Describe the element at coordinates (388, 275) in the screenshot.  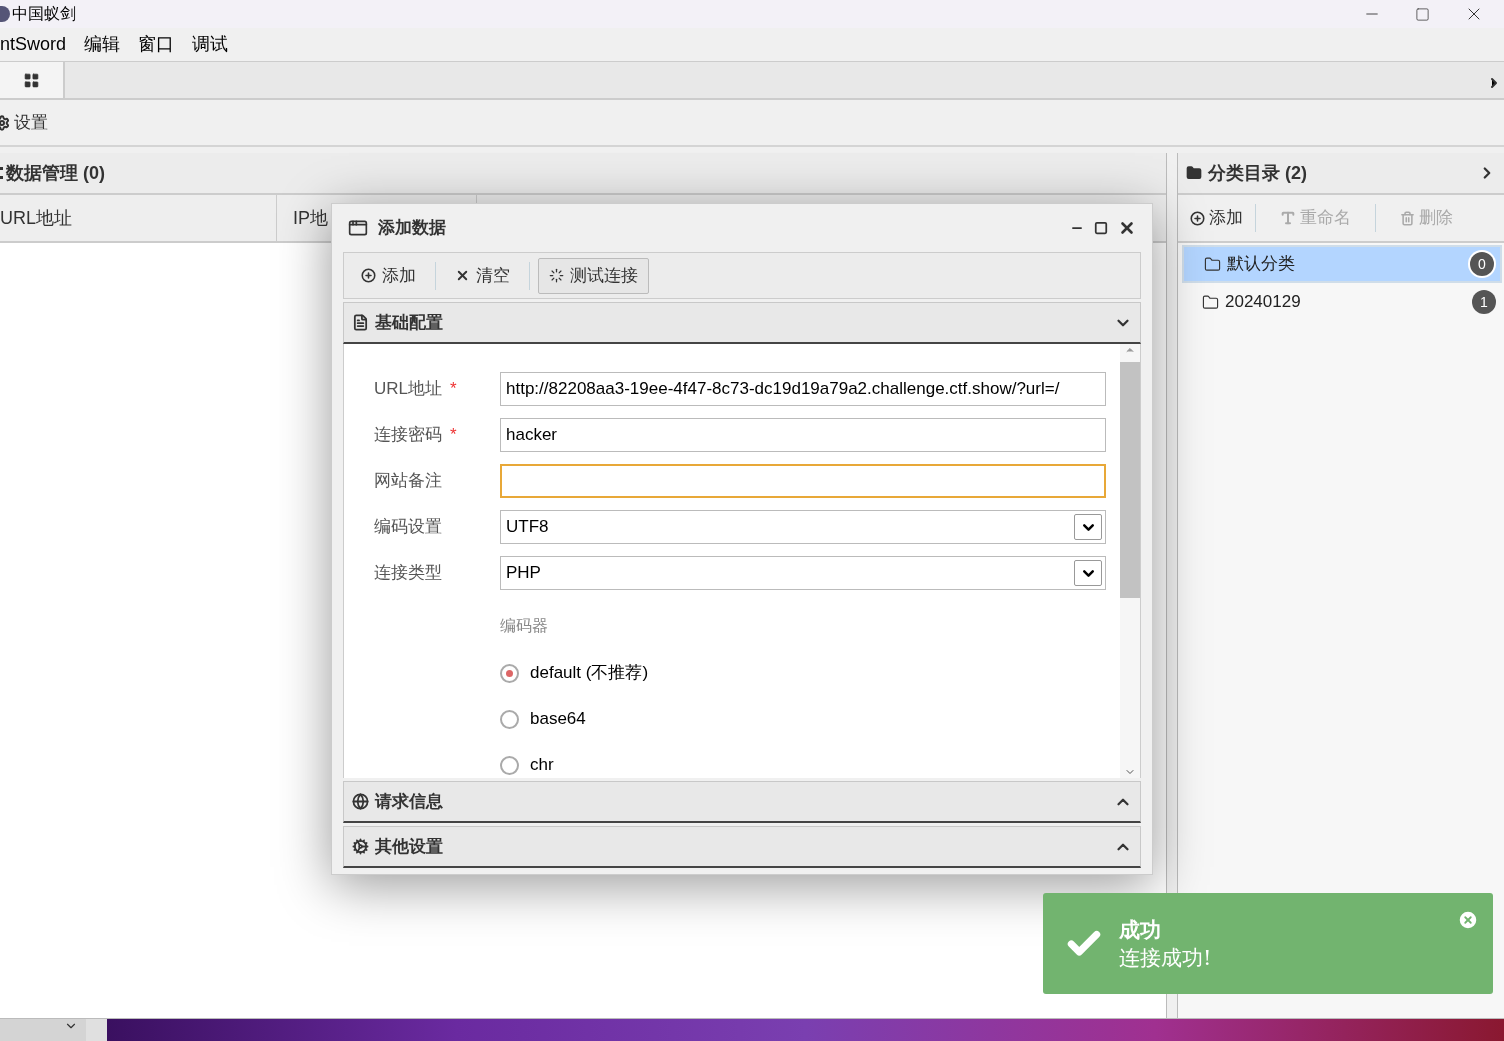
I see `toolbar-button: 添加` at that location.